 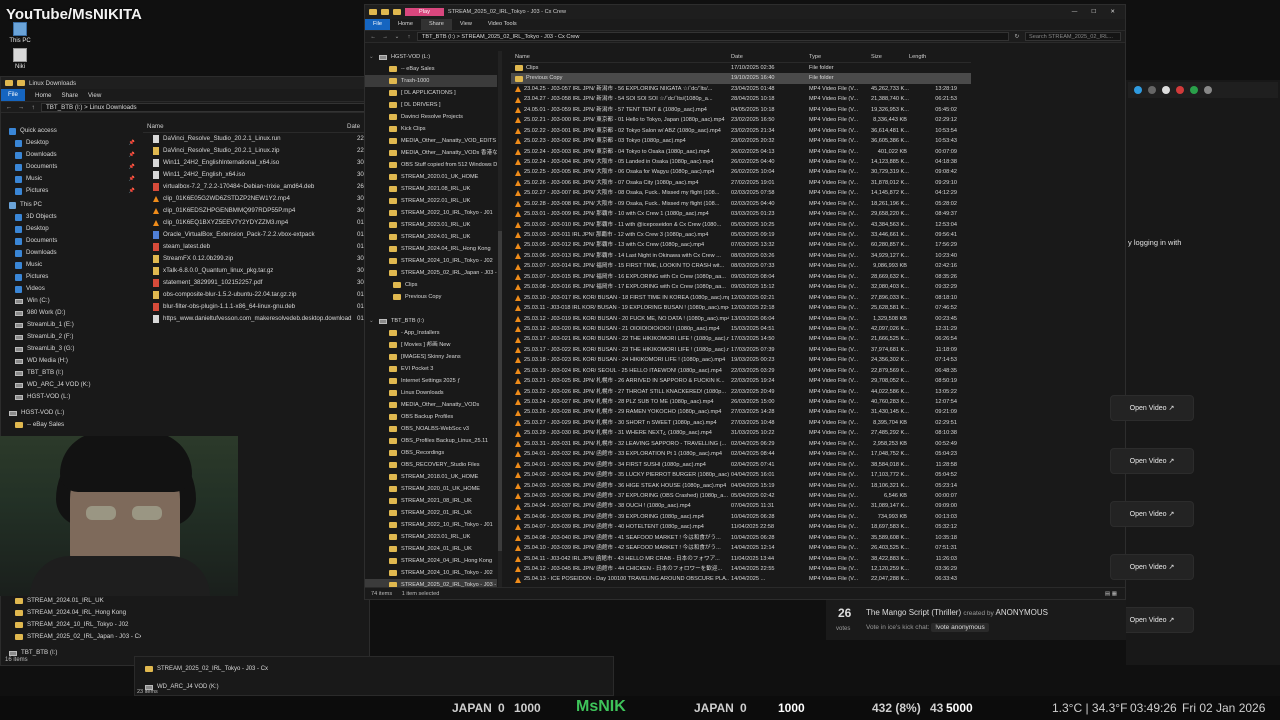 What do you see at coordinates (70, 95) in the screenshot?
I see `ribbon-share-tab: Share` at bounding box center [70, 95].